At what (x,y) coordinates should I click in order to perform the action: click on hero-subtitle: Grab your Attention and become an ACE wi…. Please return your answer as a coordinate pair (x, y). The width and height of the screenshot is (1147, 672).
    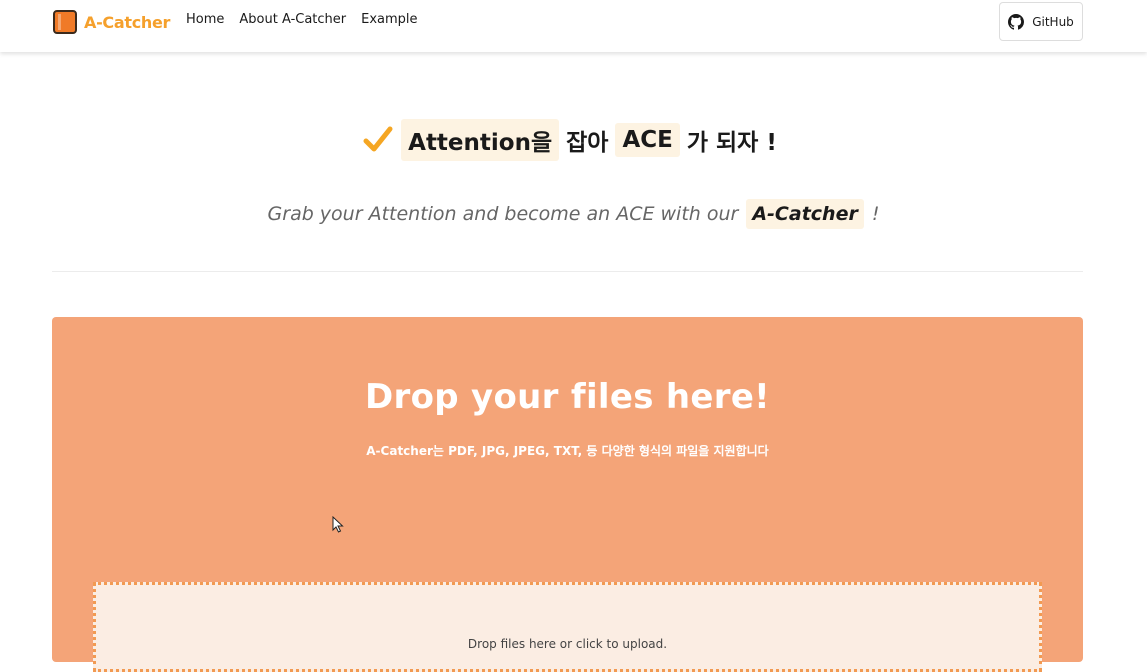
    Looking at the image, I should click on (573, 214).